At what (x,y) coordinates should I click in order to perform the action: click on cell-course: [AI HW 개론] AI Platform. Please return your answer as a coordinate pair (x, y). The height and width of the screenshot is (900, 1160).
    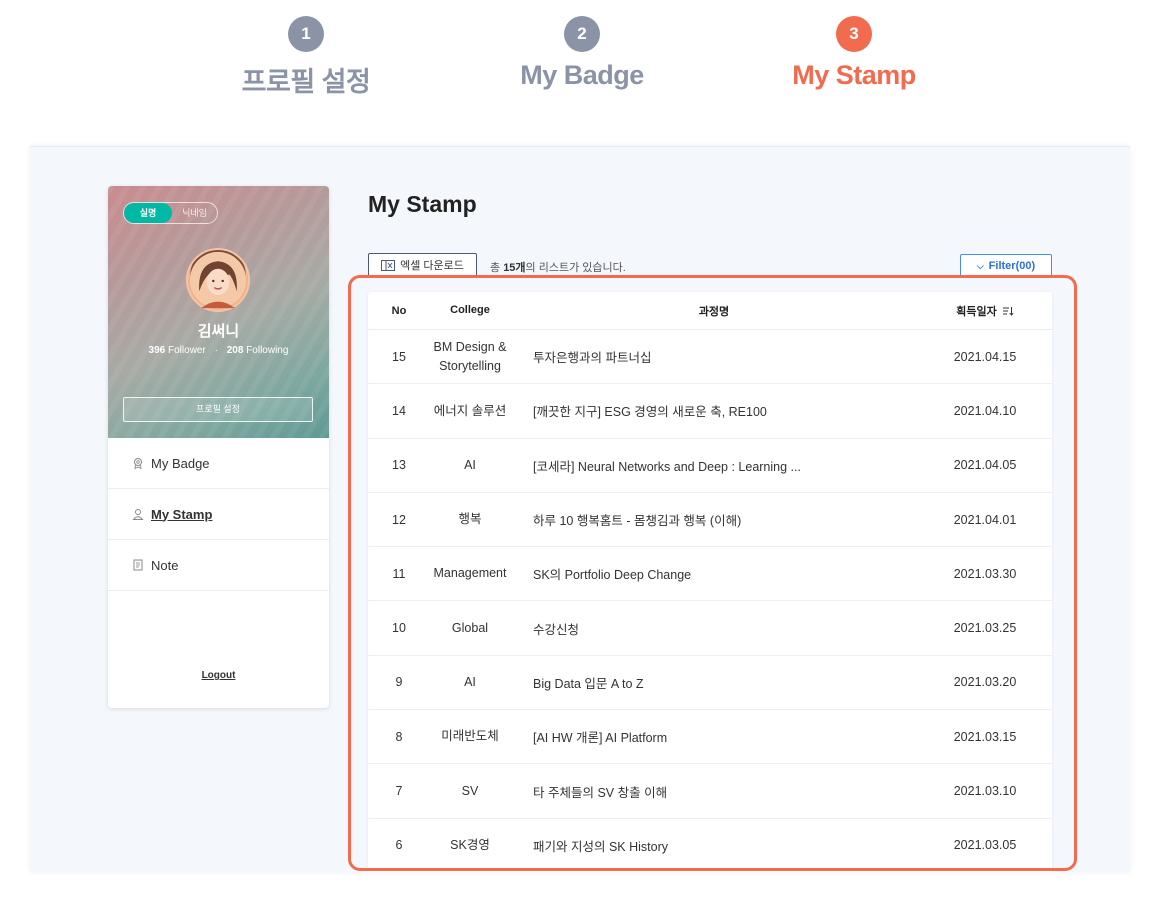
    Looking at the image, I should click on (714, 736).